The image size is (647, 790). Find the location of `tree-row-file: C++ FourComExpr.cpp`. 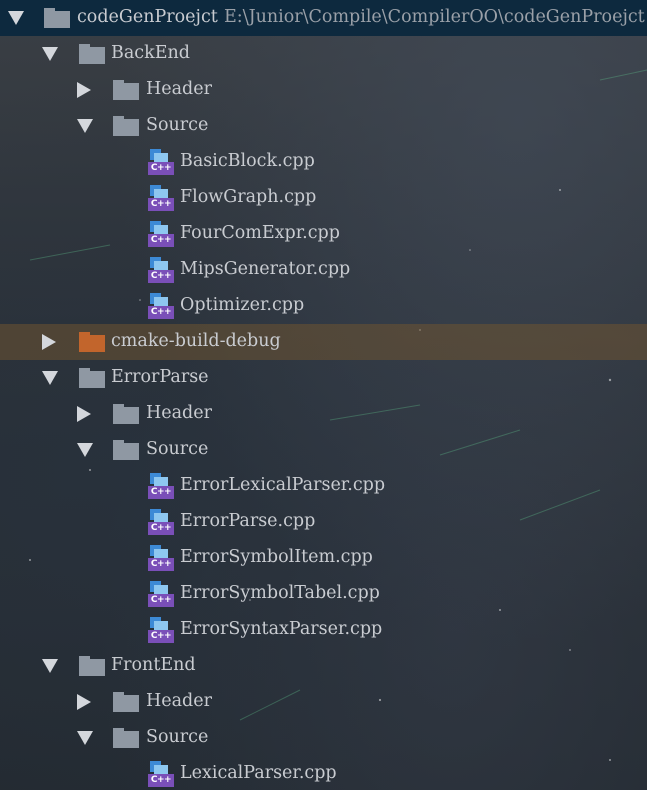

tree-row-file: C++ FourComExpr.cpp is located at coordinates (323, 234).